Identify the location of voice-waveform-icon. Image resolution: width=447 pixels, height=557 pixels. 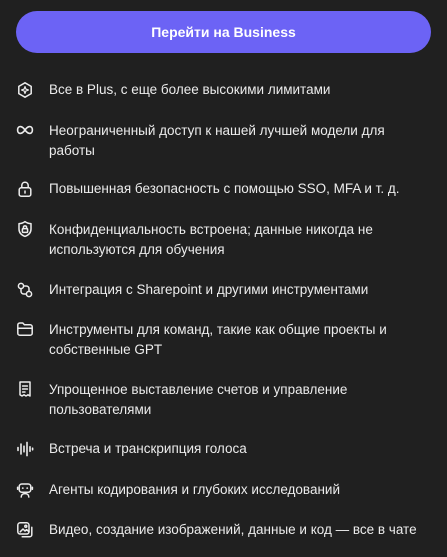
(25, 449).